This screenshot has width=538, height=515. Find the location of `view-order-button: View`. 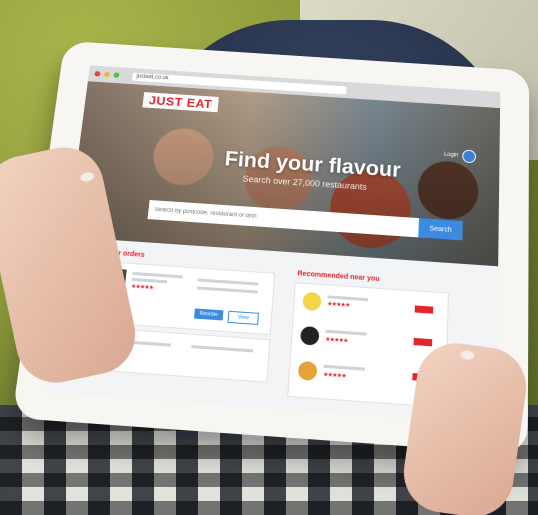

view-order-button: View is located at coordinates (243, 318).